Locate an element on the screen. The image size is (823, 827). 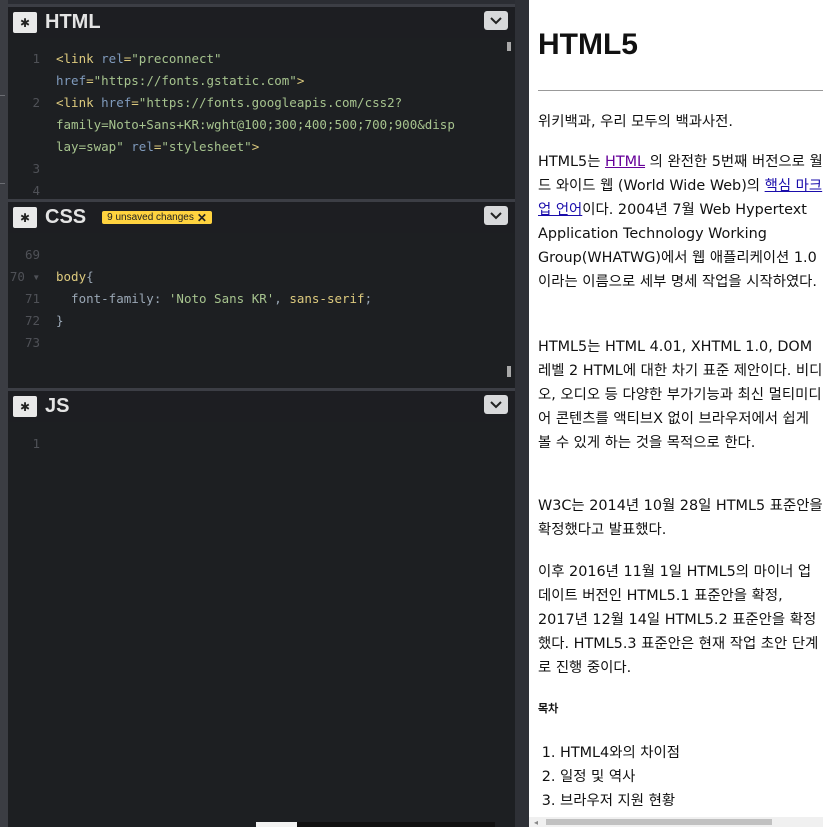
line-number: 69 is located at coordinates (32, 254).